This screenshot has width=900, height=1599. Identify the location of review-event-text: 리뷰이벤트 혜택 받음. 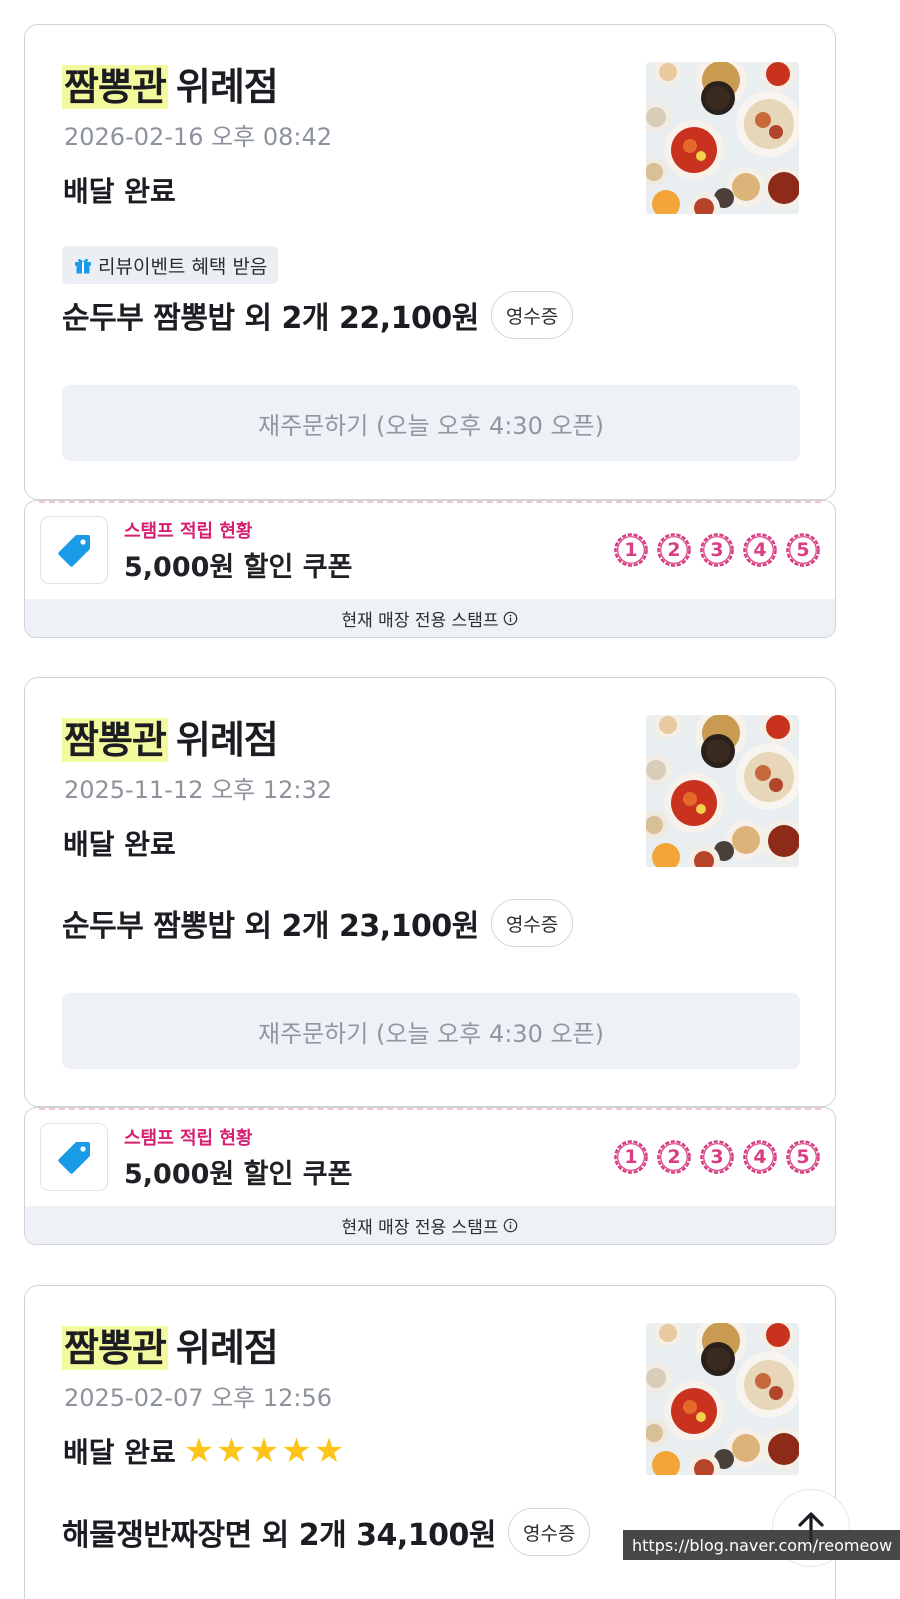
(183, 266).